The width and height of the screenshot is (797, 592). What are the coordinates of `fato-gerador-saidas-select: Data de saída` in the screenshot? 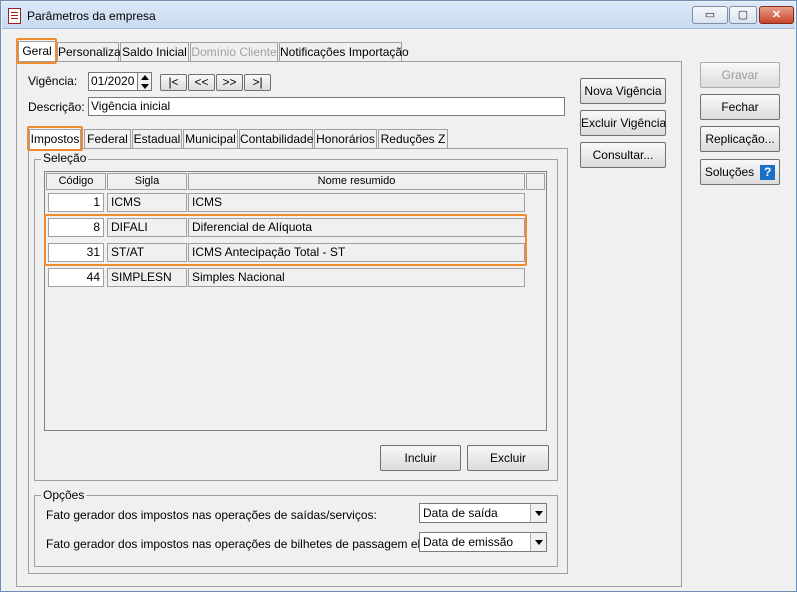 It's located at (483, 513).